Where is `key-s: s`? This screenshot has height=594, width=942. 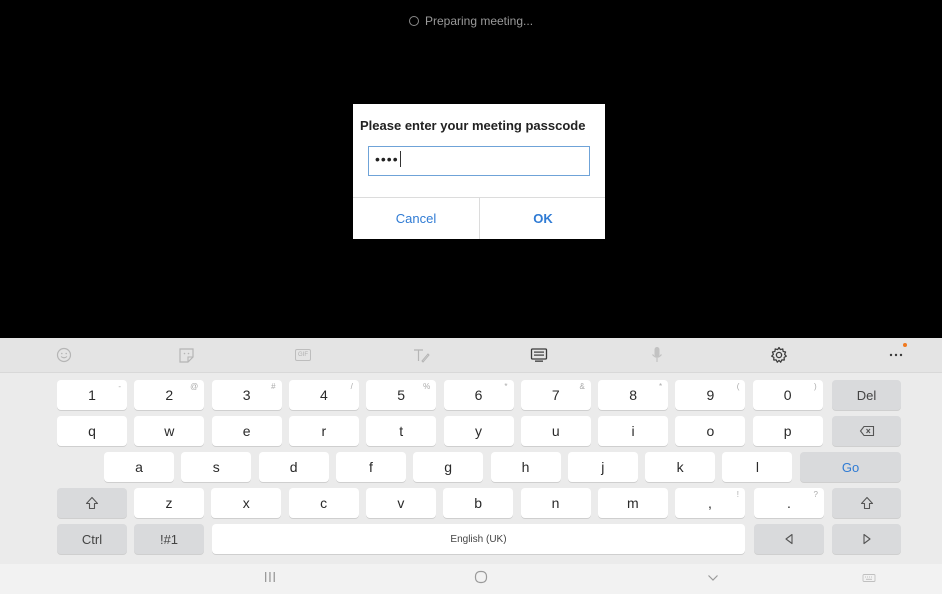
key-s: s is located at coordinates (216, 467).